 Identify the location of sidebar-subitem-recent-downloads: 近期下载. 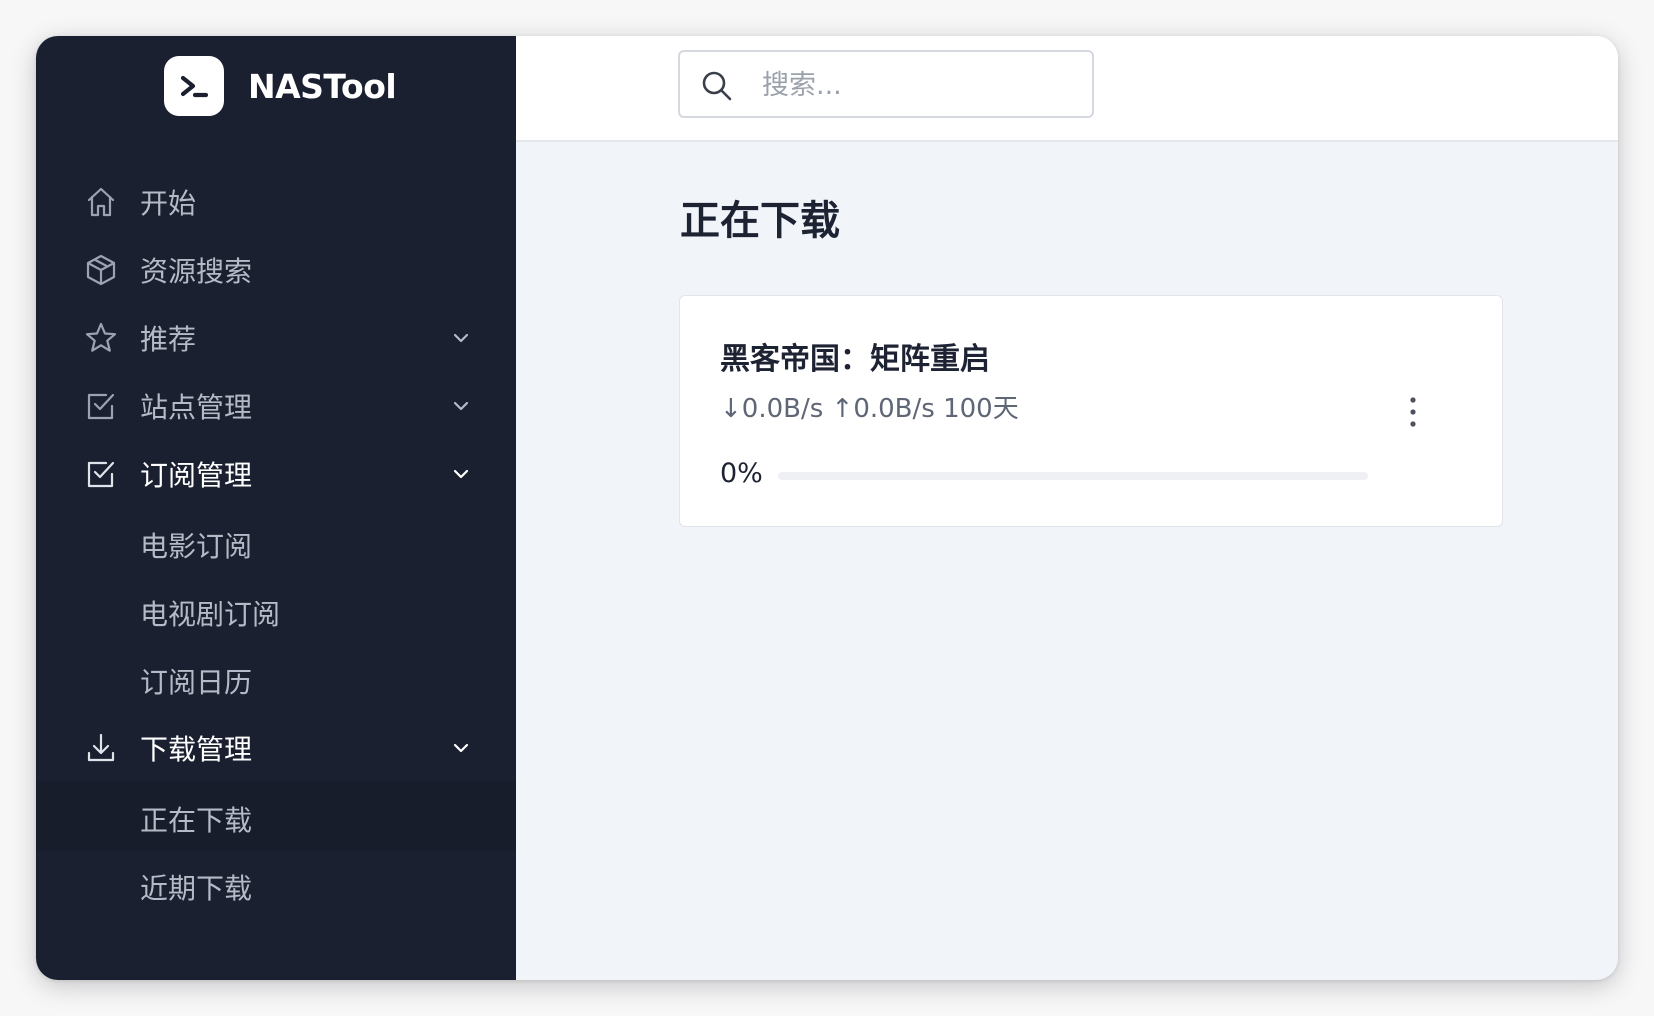
(276, 884).